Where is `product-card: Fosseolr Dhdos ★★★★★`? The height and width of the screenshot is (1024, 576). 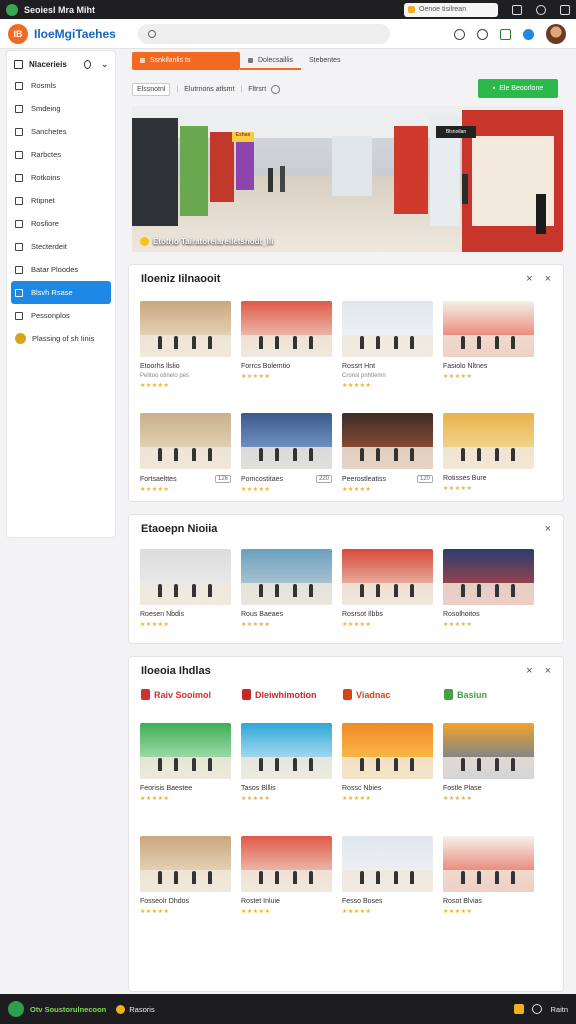
product-card: Fosseolr Dhdos ★★★★★ is located at coordinates (185, 886).